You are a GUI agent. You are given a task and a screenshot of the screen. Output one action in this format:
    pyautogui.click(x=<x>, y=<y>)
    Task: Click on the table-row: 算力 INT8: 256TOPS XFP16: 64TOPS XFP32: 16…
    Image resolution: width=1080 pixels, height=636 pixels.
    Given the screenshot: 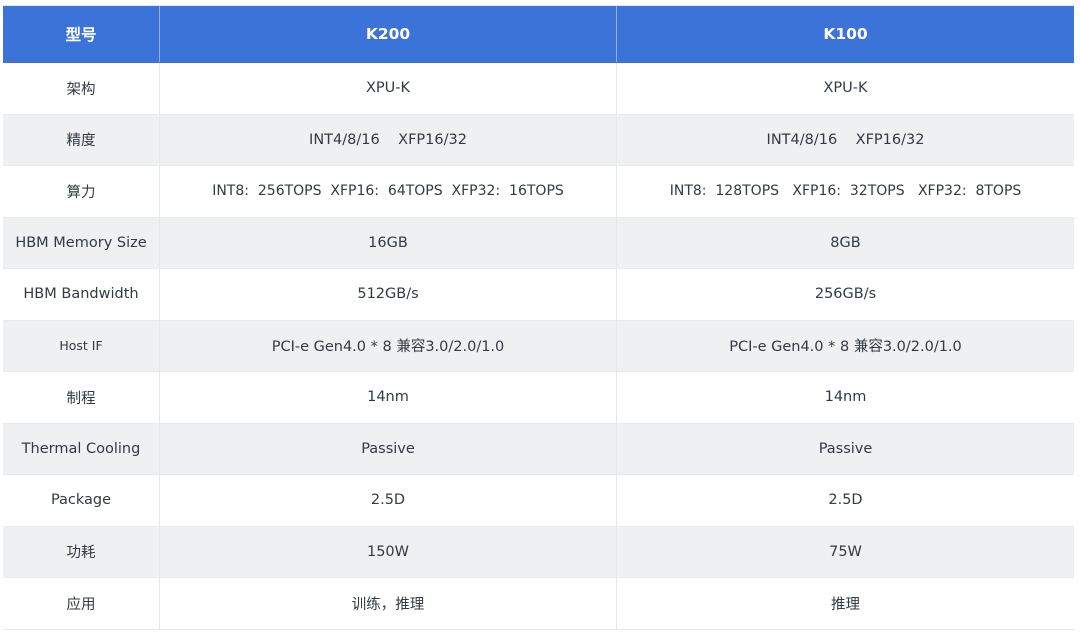 What is the action you would take?
    pyautogui.click(x=538, y=192)
    